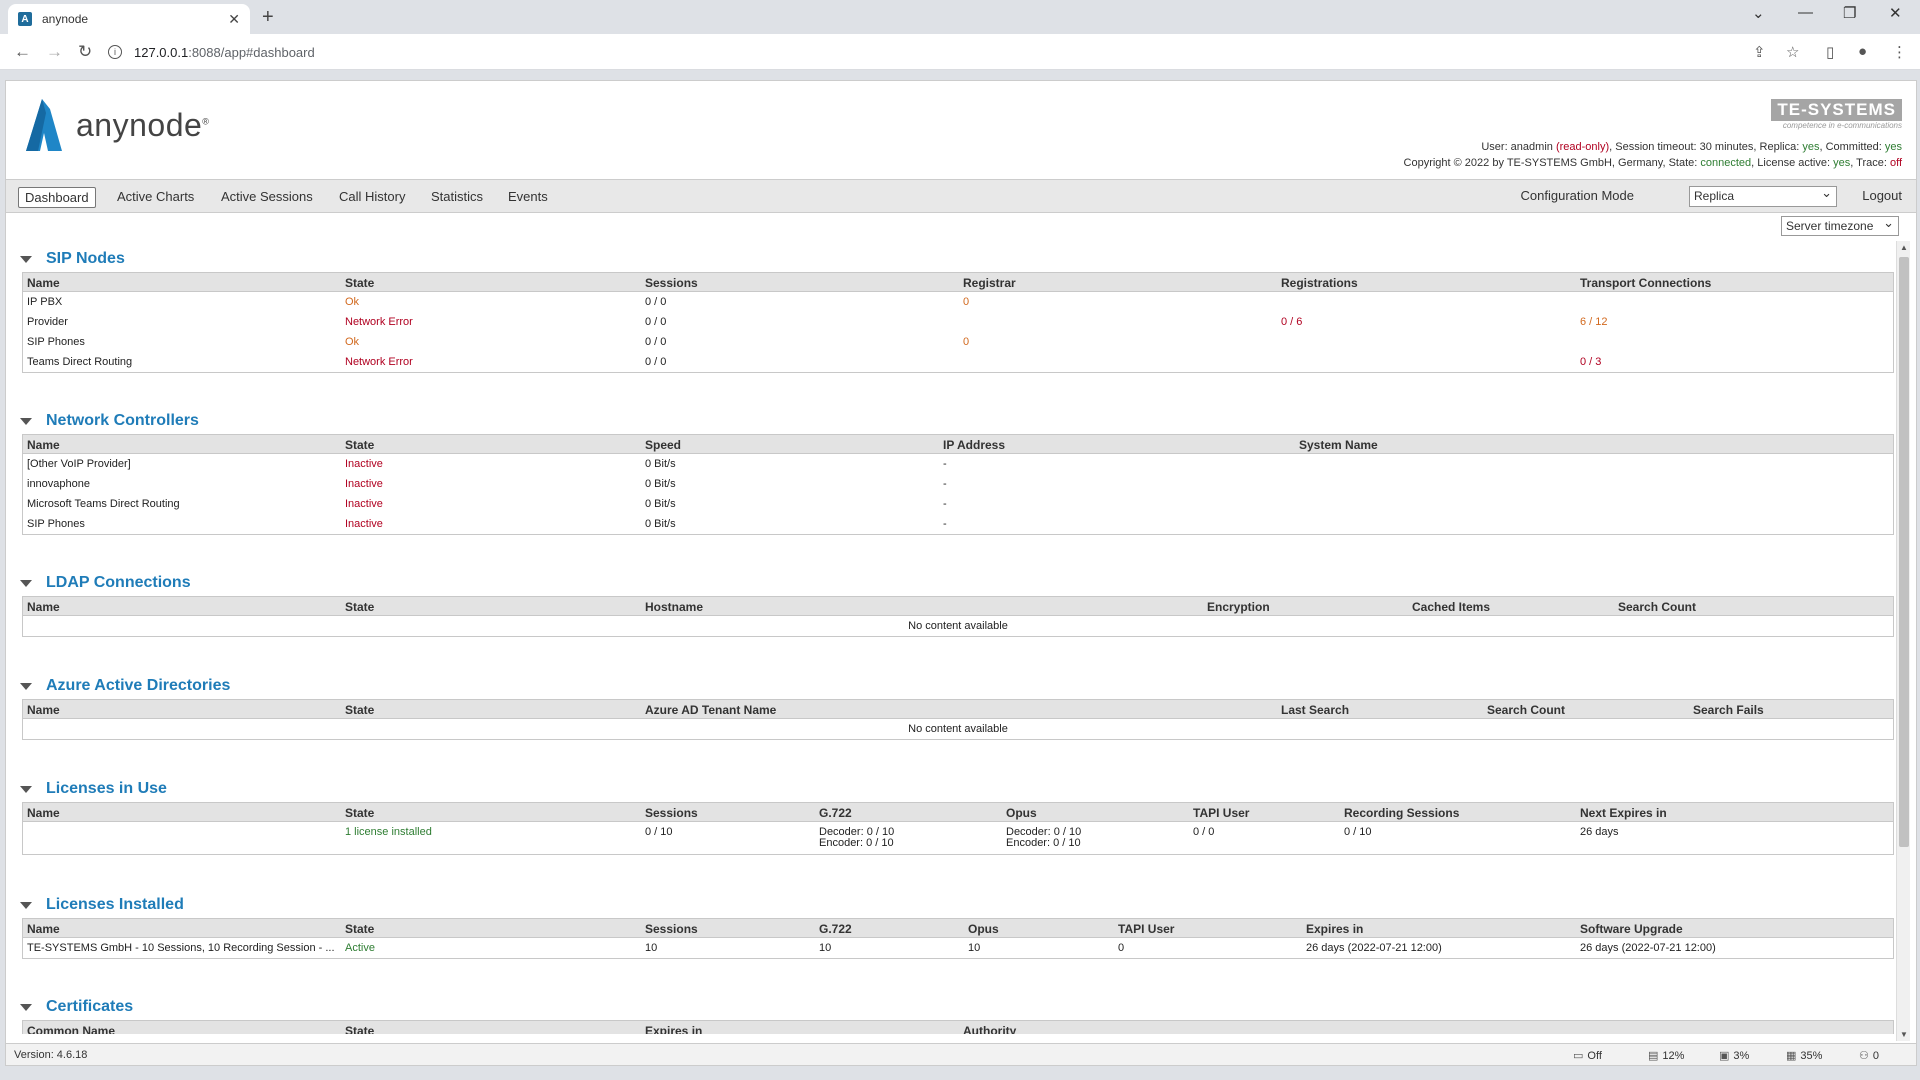  What do you see at coordinates (372, 196) in the screenshot?
I see `menu-call-history: Call History` at bounding box center [372, 196].